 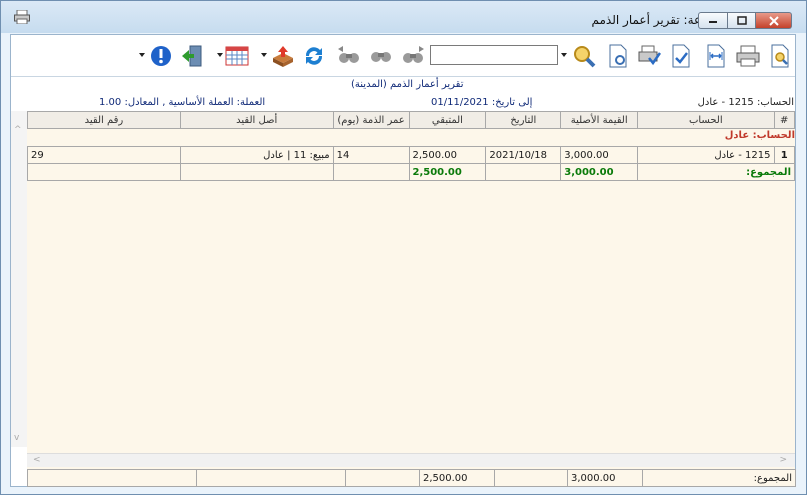 I want to click on zoom-button, so click(x=584, y=56).